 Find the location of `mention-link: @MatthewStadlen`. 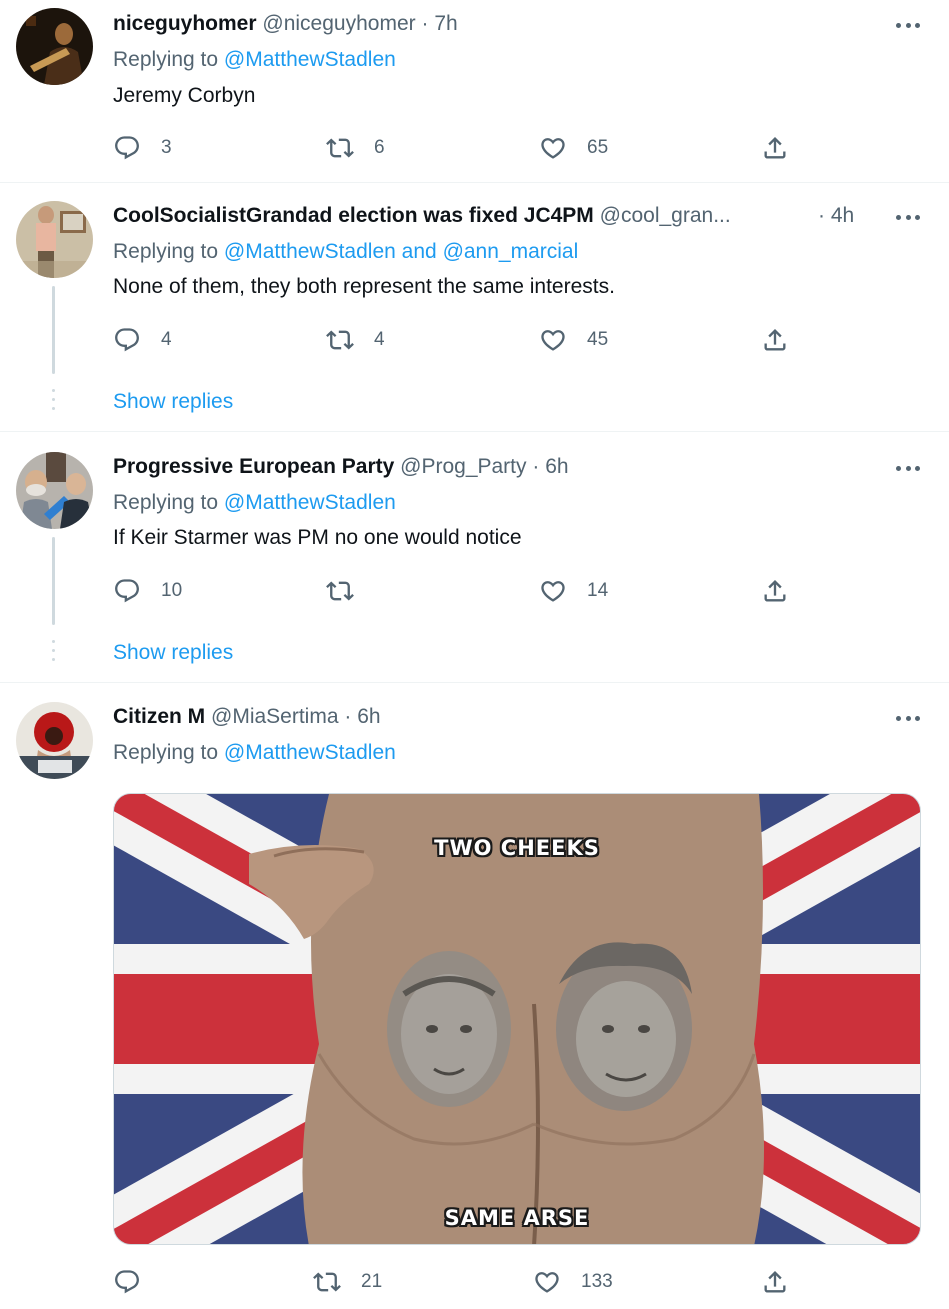

mention-link: @MatthewStadlen is located at coordinates (310, 752).